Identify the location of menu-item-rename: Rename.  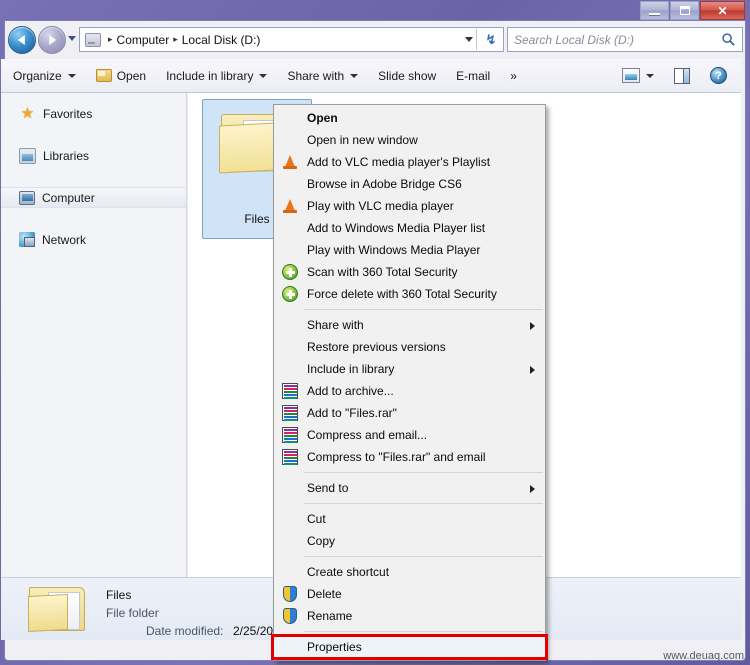
(409, 616).